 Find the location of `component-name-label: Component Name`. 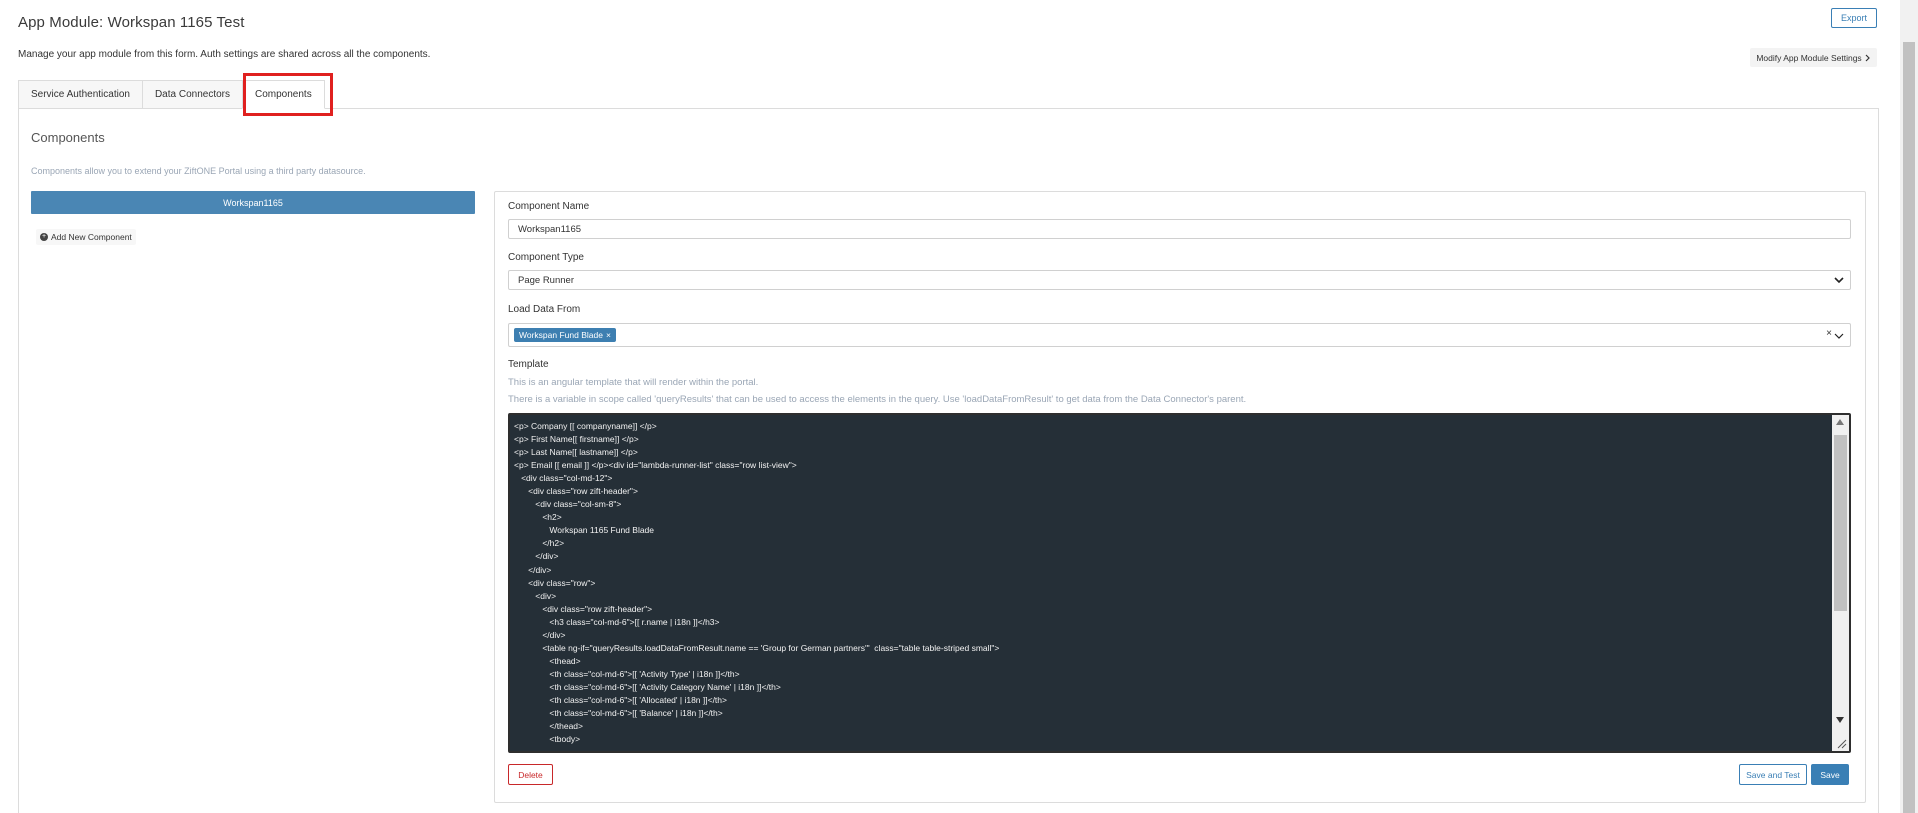

component-name-label: Component Name is located at coordinates (549, 206).